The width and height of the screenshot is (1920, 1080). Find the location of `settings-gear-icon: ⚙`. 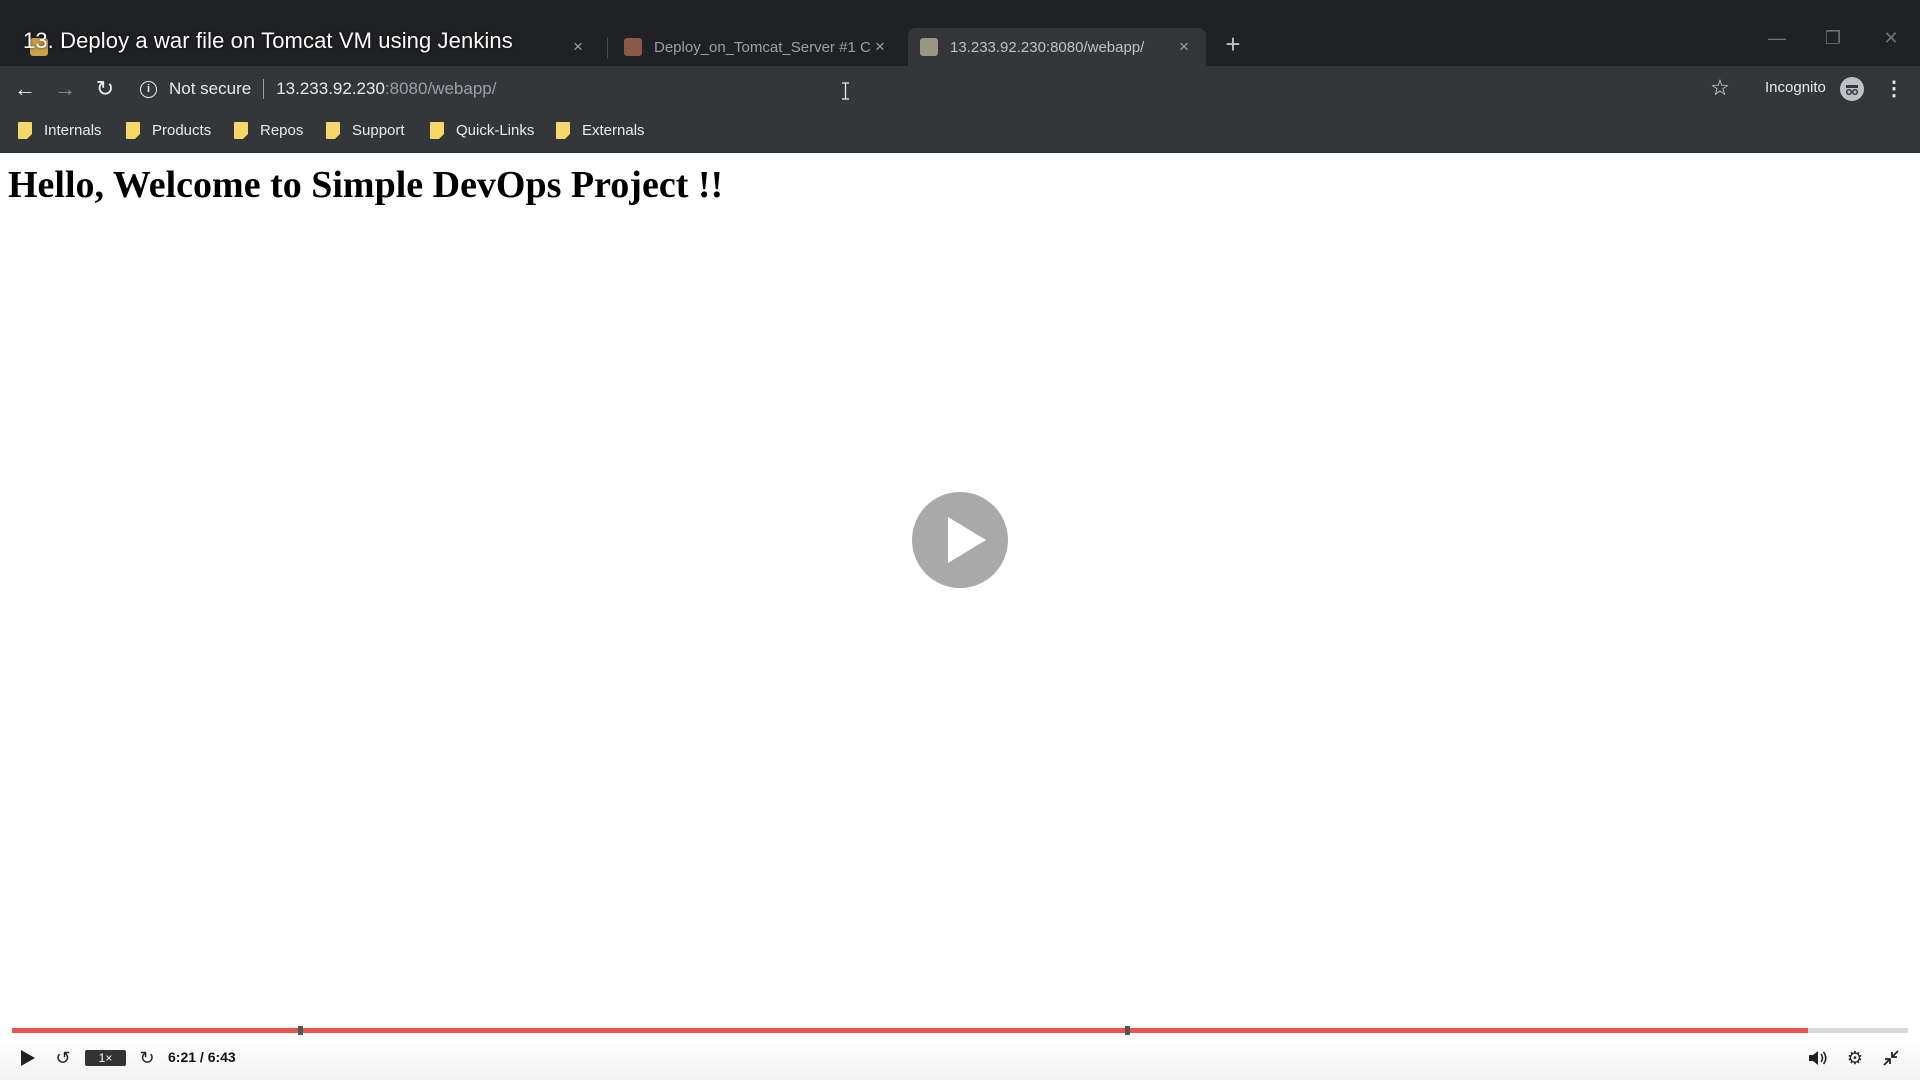

settings-gear-icon: ⚙ is located at coordinates (1855, 1058).